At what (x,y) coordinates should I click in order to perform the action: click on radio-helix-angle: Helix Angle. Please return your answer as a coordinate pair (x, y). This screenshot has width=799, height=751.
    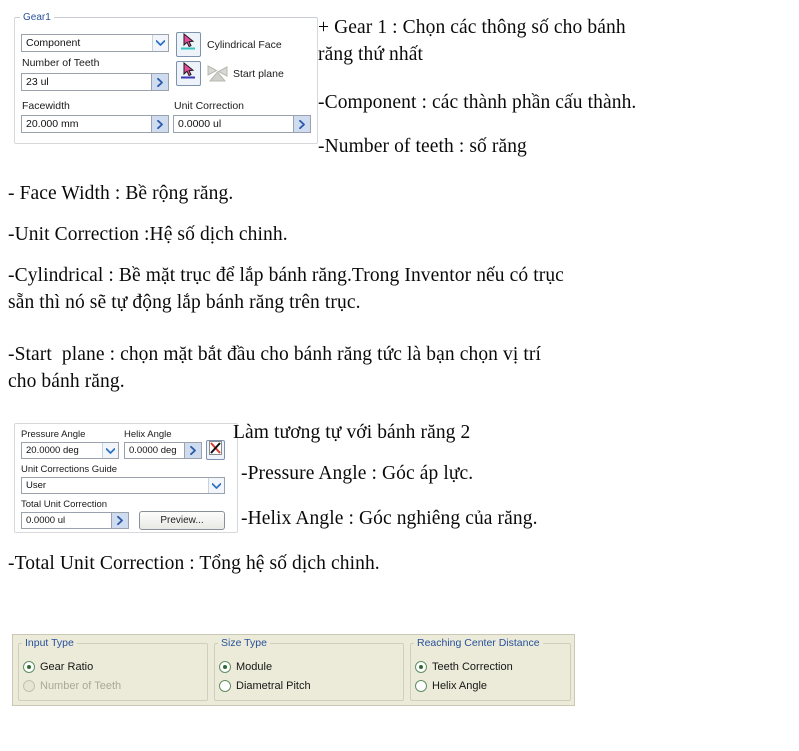
    Looking at the image, I should click on (451, 686).